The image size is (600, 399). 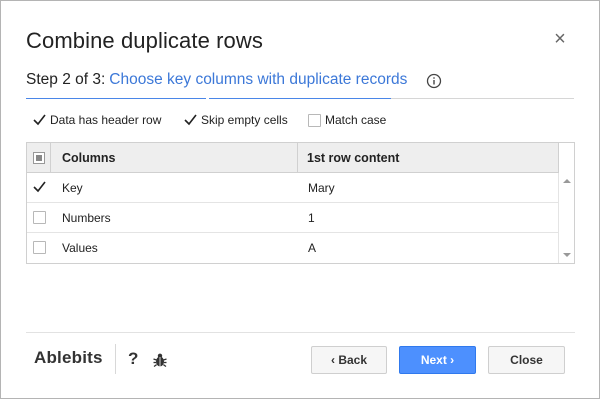 What do you see at coordinates (434, 81) in the screenshot?
I see `info-icon` at bounding box center [434, 81].